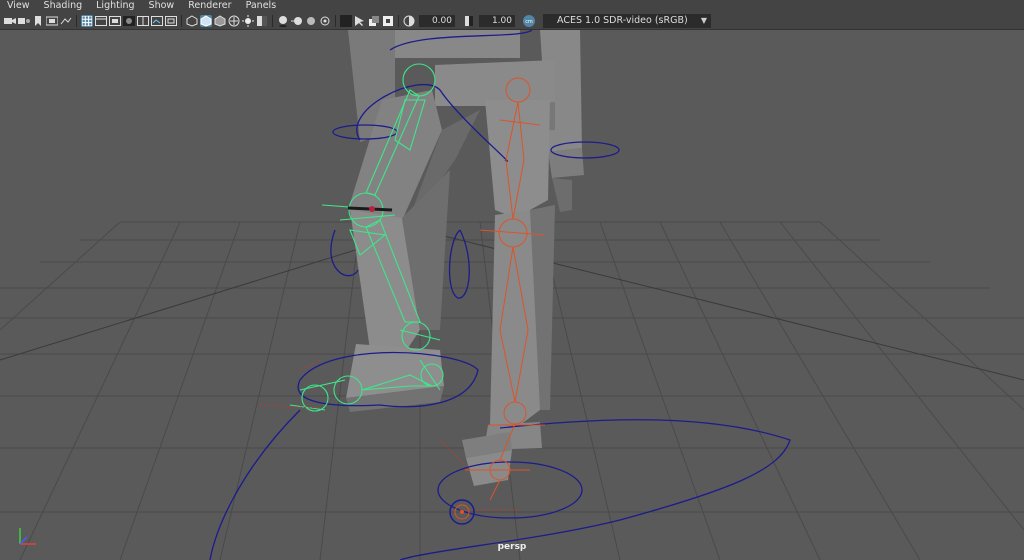 The width and height of the screenshot is (1024, 560). I want to click on menu-view: View, so click(18, 6).